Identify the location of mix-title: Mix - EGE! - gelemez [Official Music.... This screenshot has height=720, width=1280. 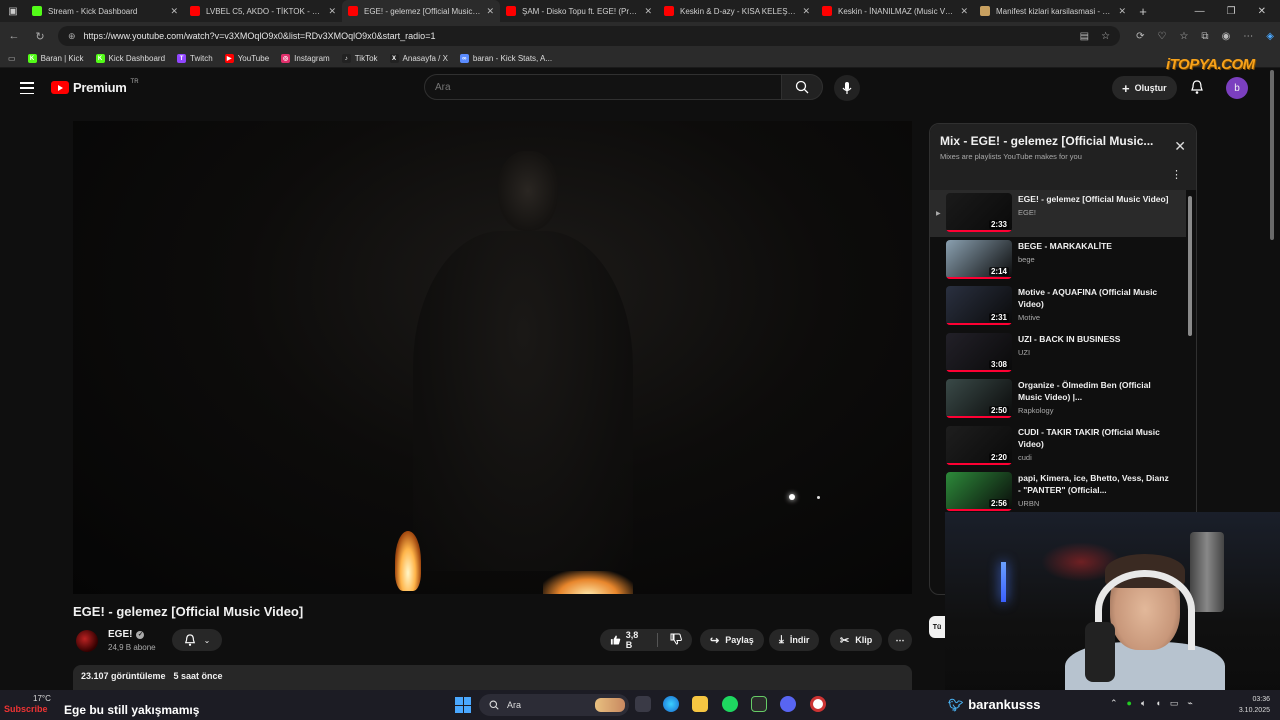
(1052, 141).